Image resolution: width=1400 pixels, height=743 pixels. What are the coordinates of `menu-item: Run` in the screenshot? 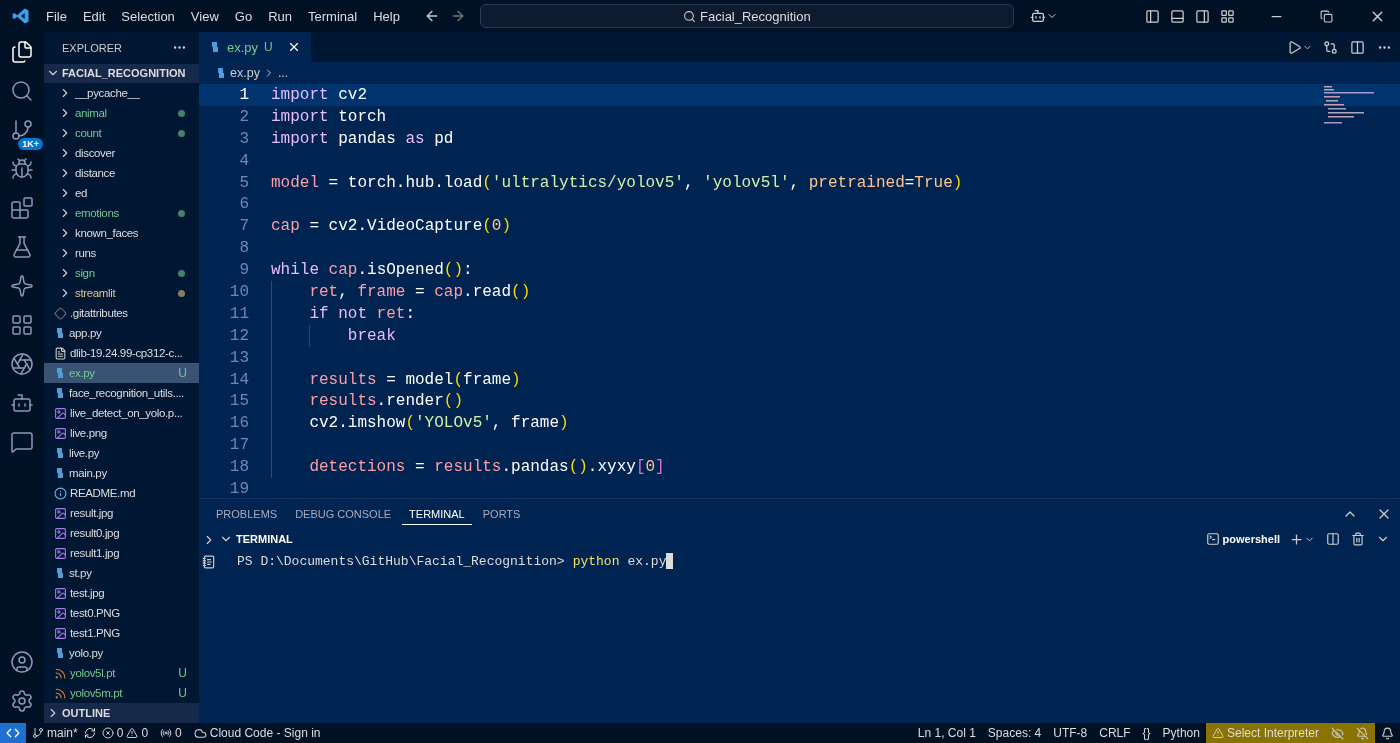 It's located at (280, 16).